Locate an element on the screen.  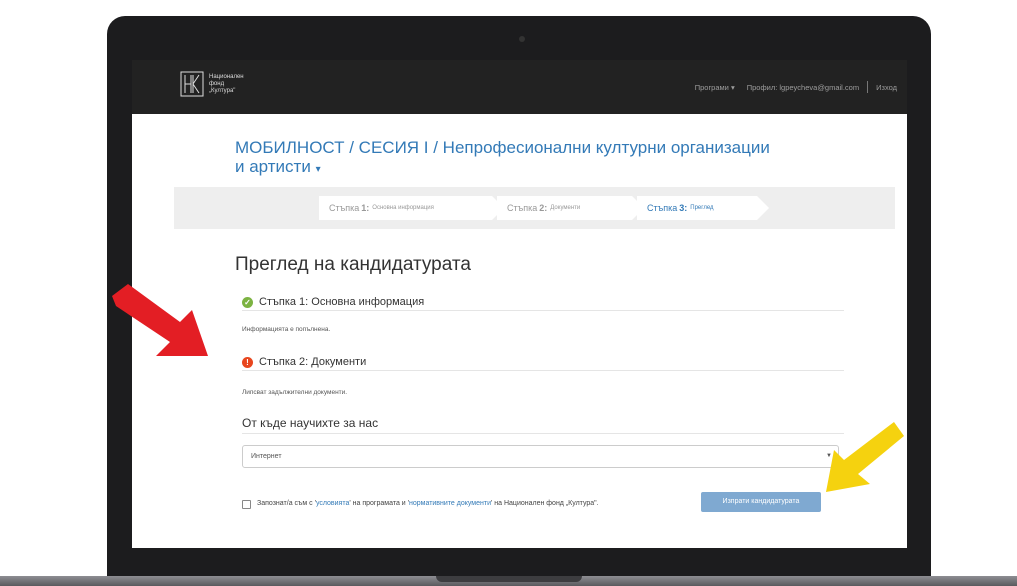
section-title: Стъпка 2: Документи is located at coordinates (313, 362).